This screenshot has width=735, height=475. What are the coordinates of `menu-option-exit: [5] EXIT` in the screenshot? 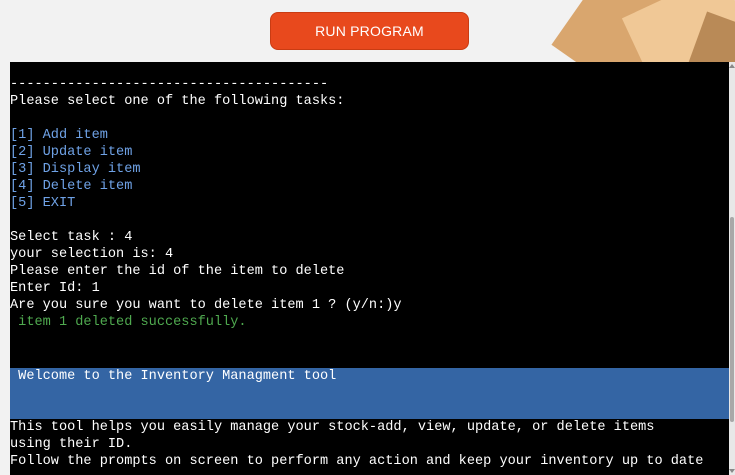 It's located at (43, 203).